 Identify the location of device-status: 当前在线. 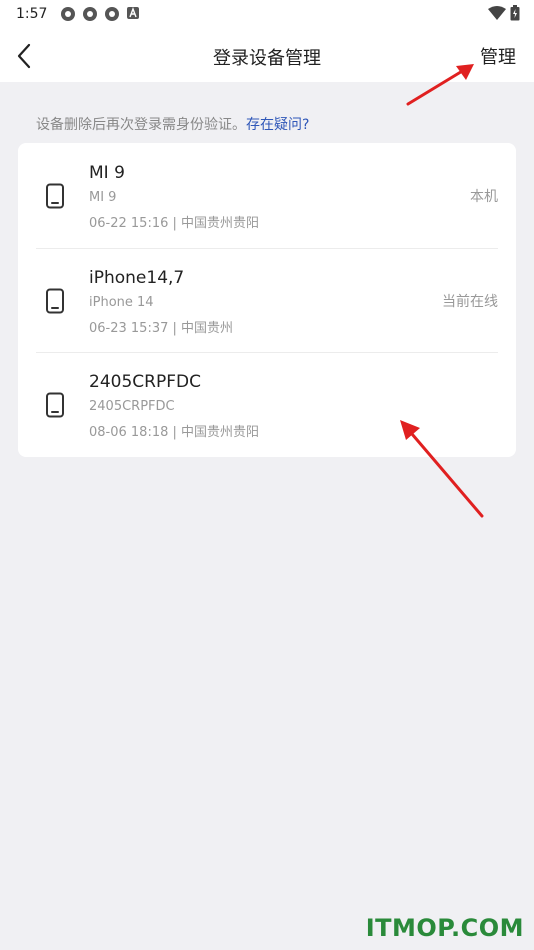
(470, 302).